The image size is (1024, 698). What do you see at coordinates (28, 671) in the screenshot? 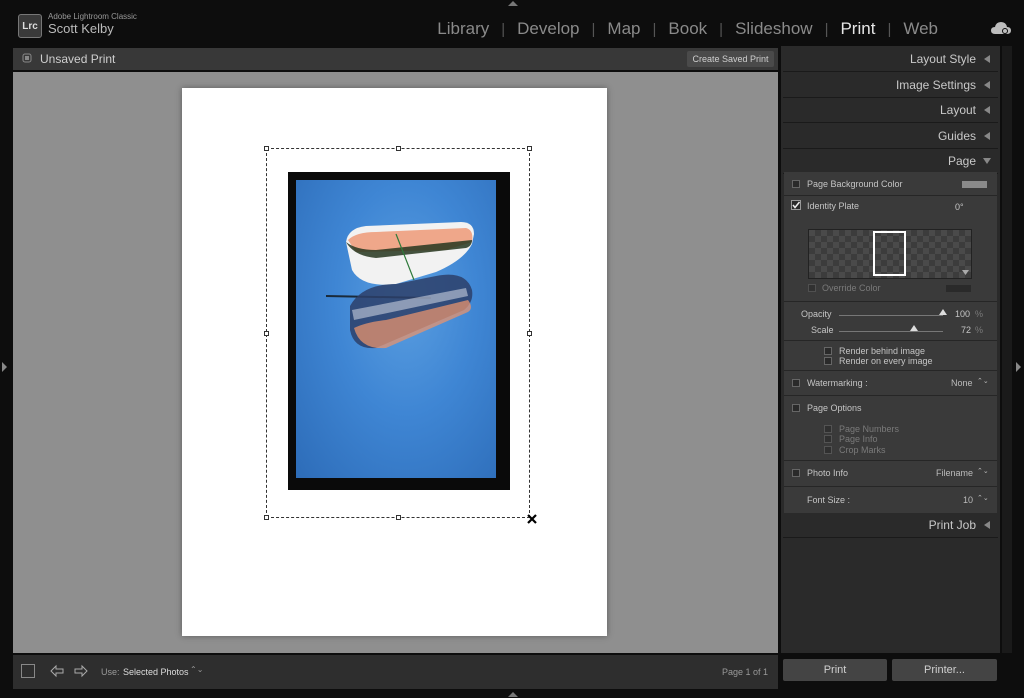
I see `page-layout-toggle-icon` at bounding box center [28, 671].